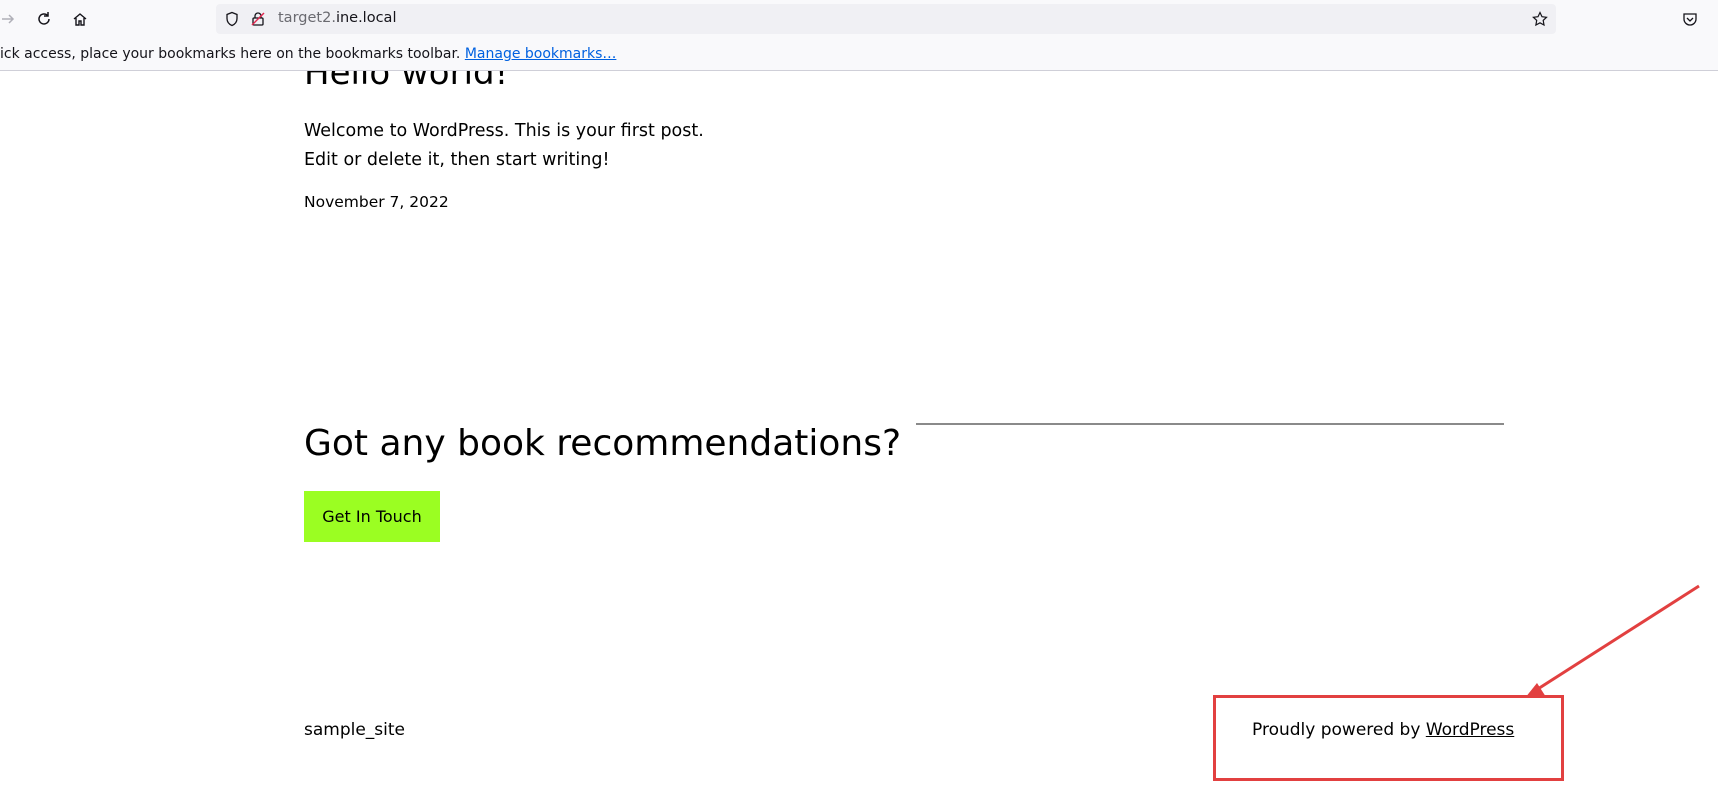 The width and height of the screenshot is (1718, 796). I want to click on forward-icon, so click(8, 19).